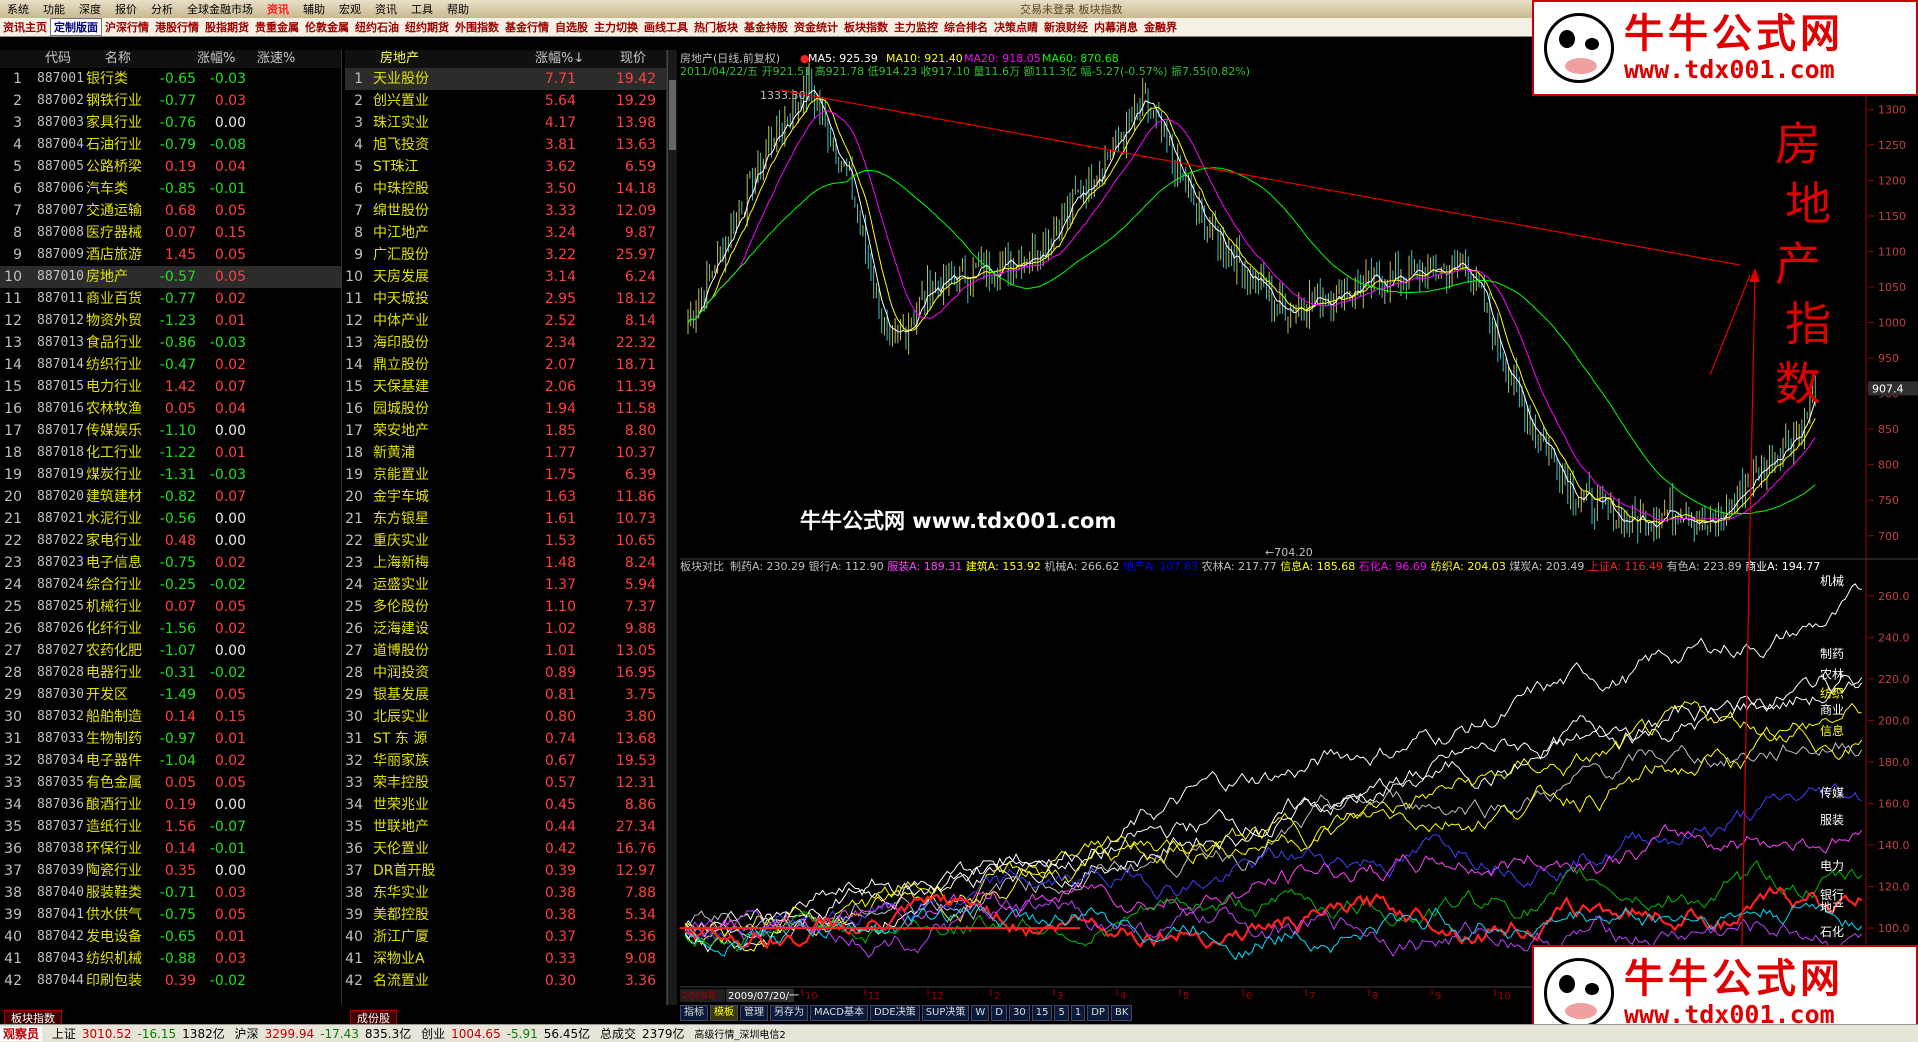 The height and width of the screenshot is (1042, 1918). I want to click on sector-row: 18 887018 化工行业 -1.22 0.01, so click(170, 453).